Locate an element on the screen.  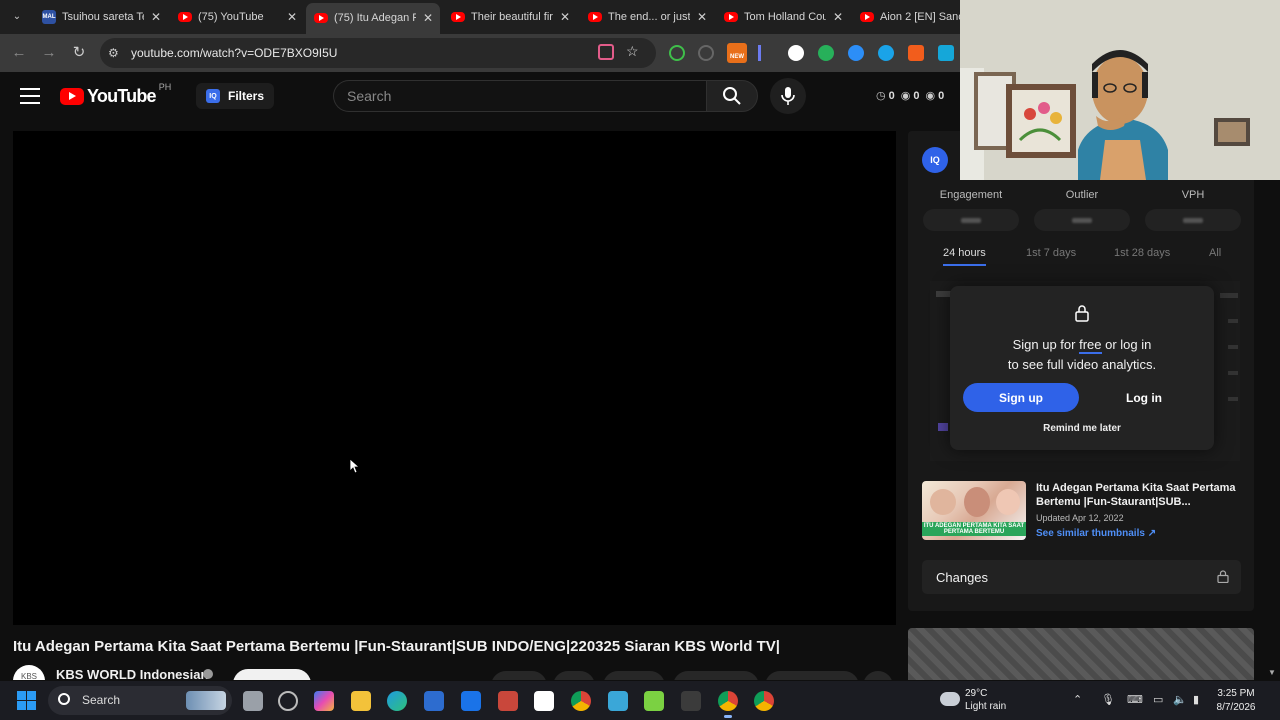
see-similar-thumbnails-link: See similar thumbnails ↗ is located at coordinates (1096, 533).